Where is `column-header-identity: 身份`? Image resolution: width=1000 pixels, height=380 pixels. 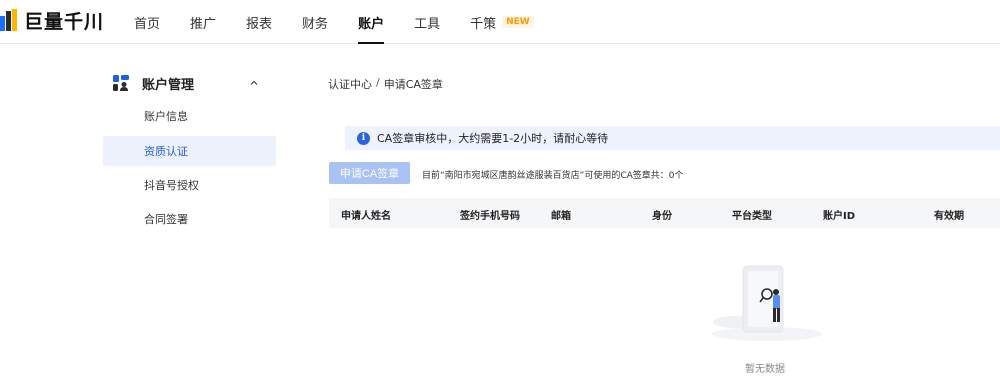 column-header-identity: 身份 is located at coordinates (662, 216).